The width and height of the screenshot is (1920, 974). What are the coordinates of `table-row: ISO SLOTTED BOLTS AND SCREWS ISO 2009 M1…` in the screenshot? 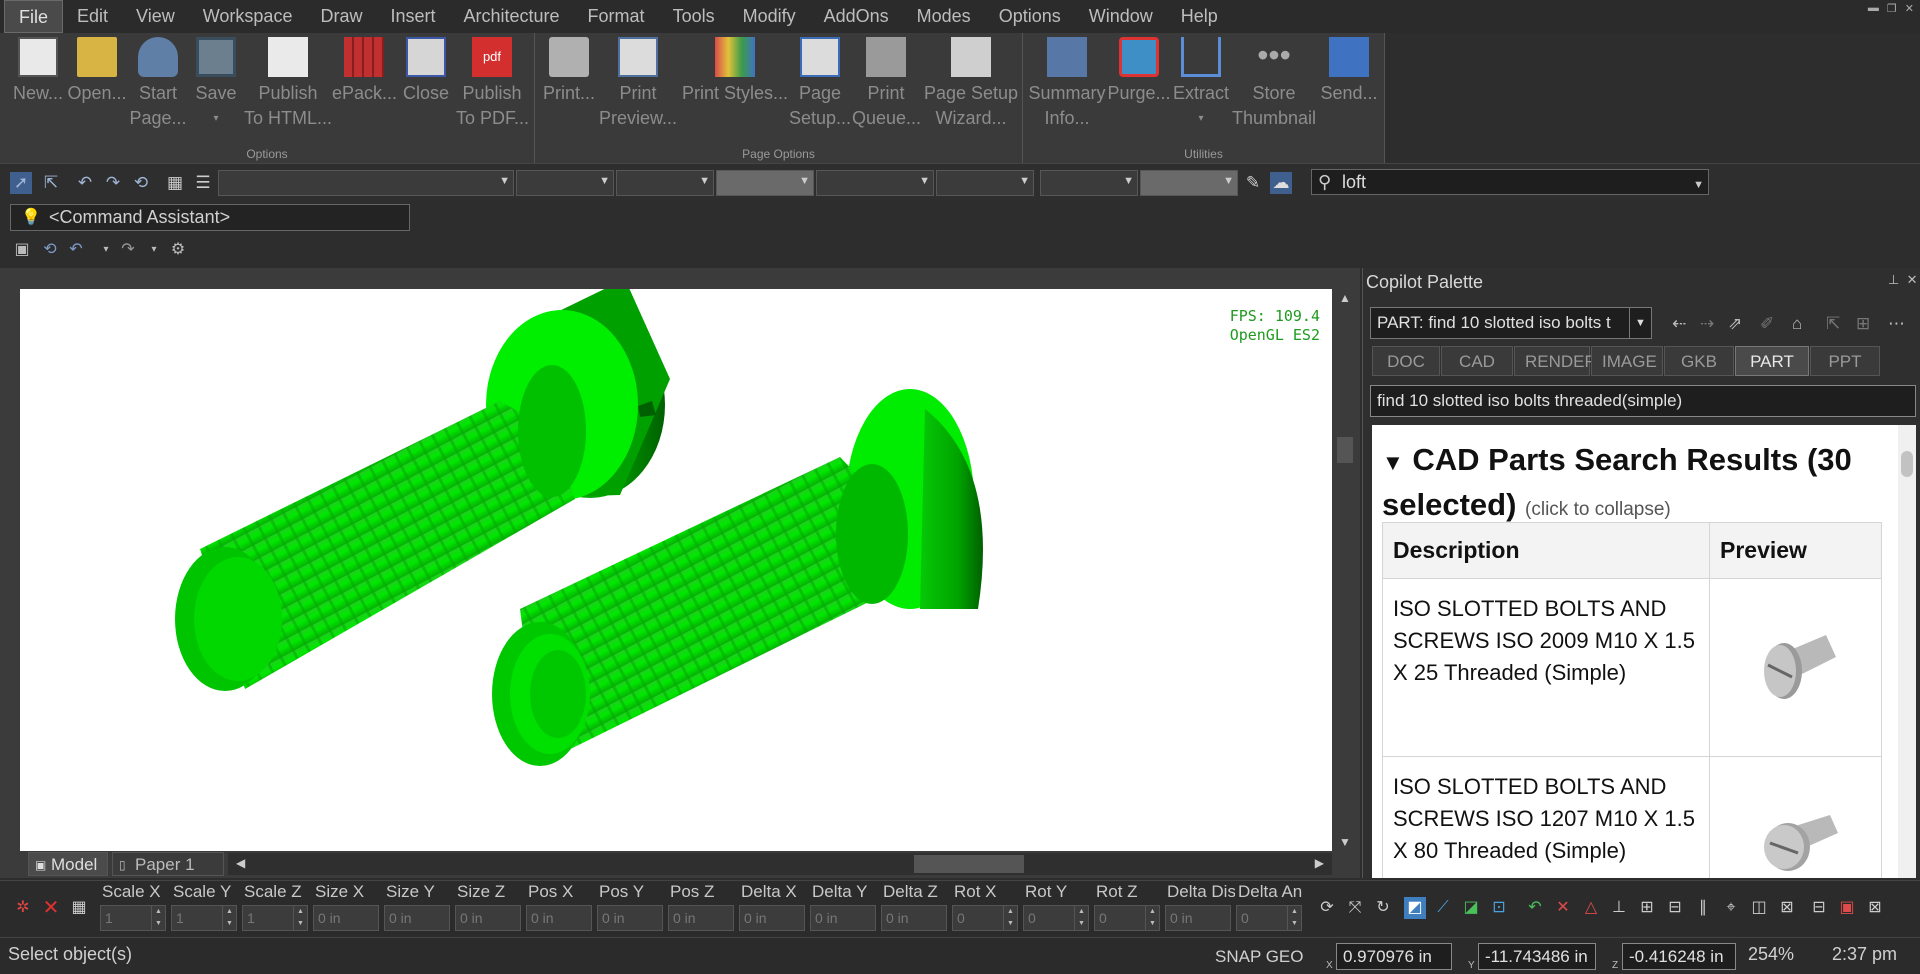 It's located at (1632, 667).